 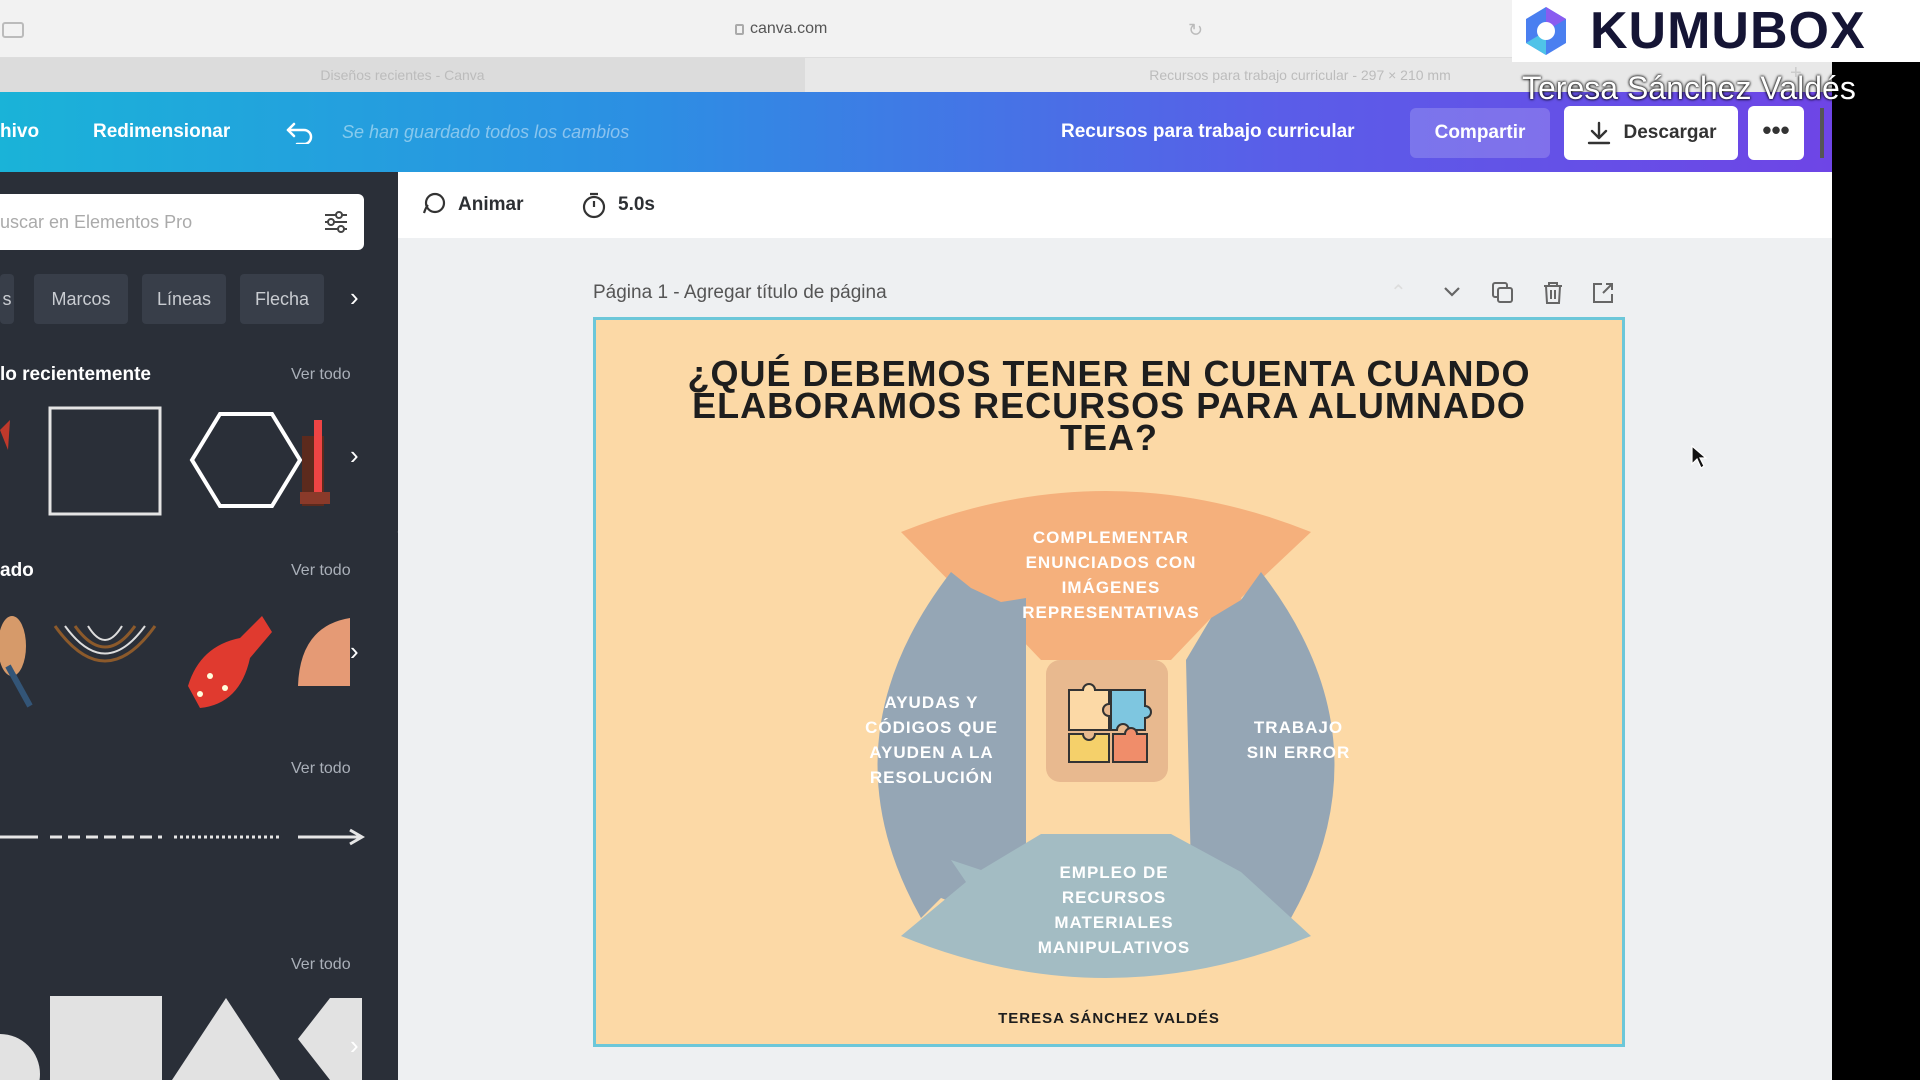 What do you see at coordinates (1111, 562) in the screenshot?
I see `petal-line: ENUNCIADOS CON` at bounding box center [1111, 562].